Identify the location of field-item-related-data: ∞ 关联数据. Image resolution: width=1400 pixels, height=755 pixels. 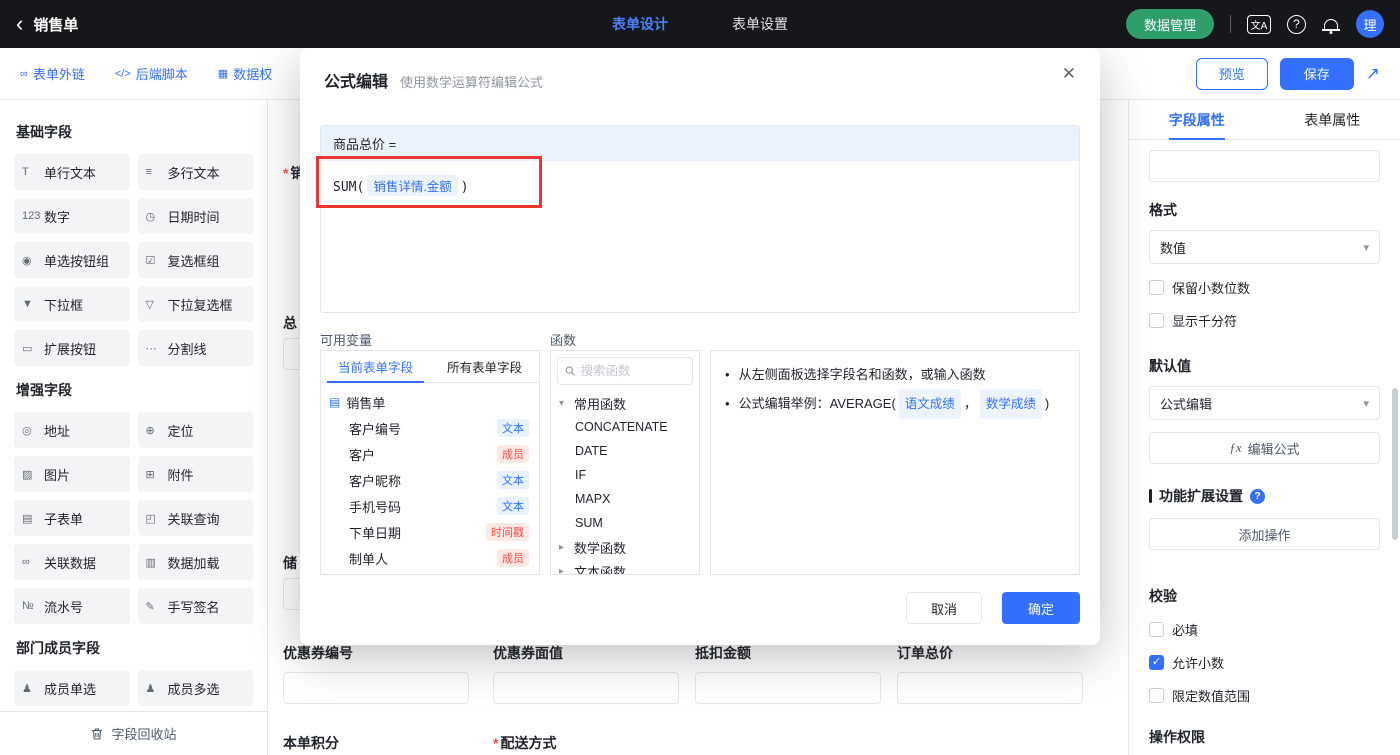
(72, 562).